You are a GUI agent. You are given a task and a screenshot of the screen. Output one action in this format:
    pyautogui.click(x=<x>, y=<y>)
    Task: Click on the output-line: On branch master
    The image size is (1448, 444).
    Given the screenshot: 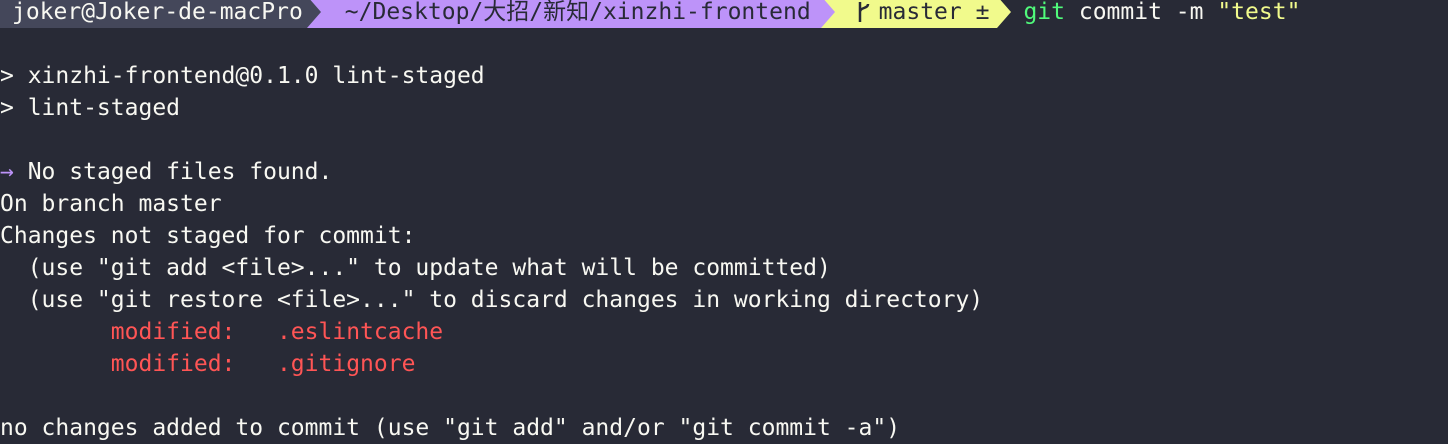 What is the action you would take?
    pyautogui.click(x=111, y=204)
    